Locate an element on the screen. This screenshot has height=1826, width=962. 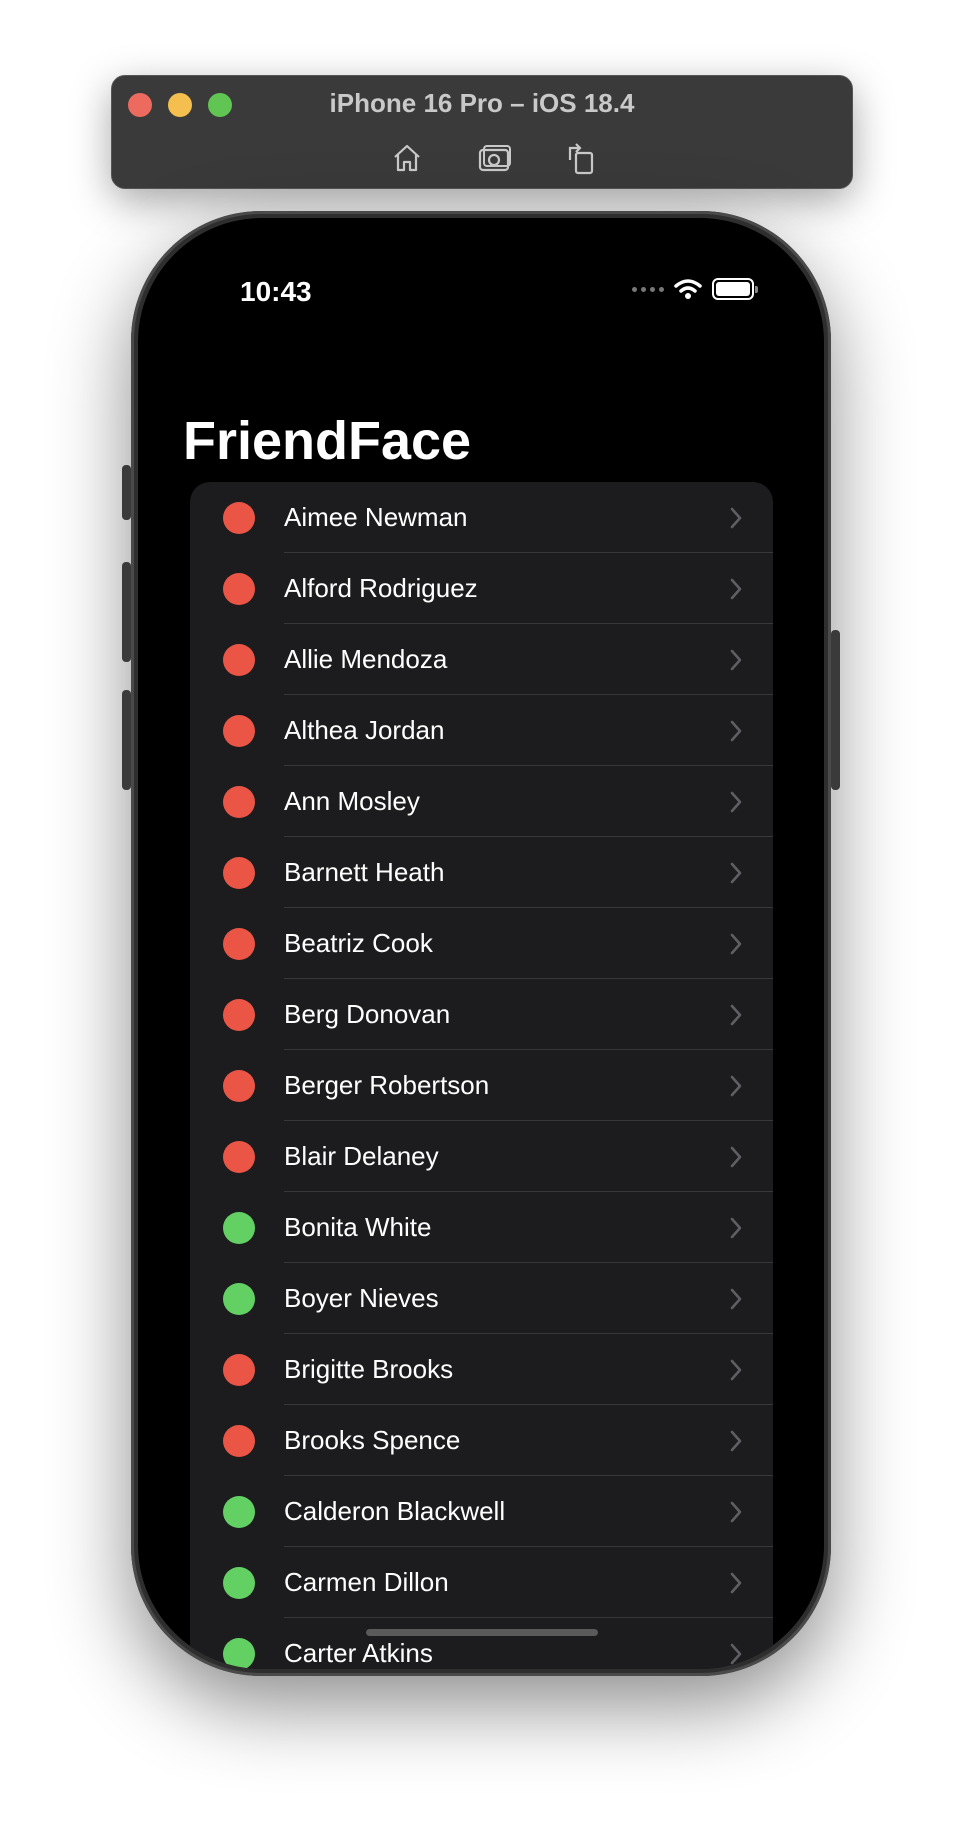
friend-name: Alford Rodriguez is located at coordinates (381, 588).